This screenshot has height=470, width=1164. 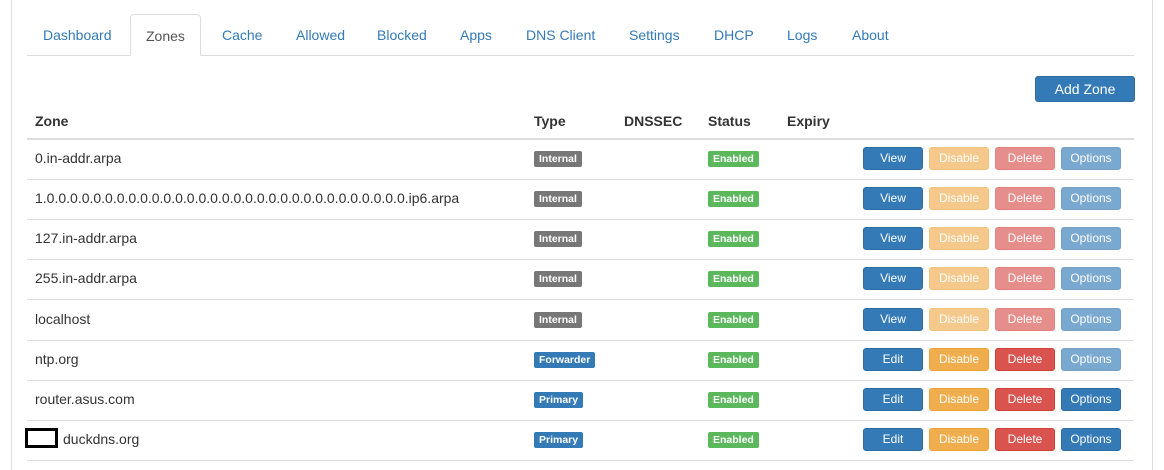 I want to click on zone-type-badge: Forwarder, so click(x=565, y=360).